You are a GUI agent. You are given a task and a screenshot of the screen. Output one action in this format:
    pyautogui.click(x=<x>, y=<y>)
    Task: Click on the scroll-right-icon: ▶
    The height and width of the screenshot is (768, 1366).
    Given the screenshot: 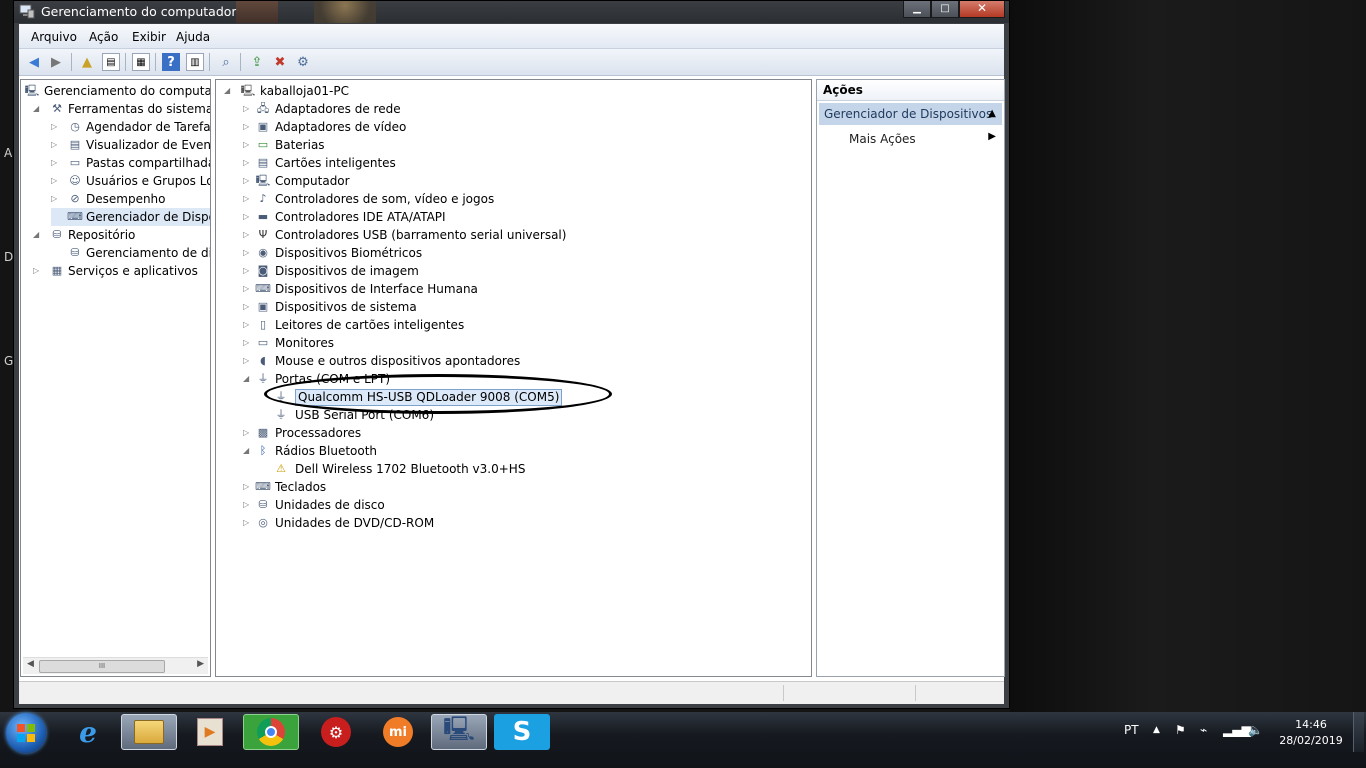 What is the action you would take?
    pyautogui.click(x=200, y=664)
    